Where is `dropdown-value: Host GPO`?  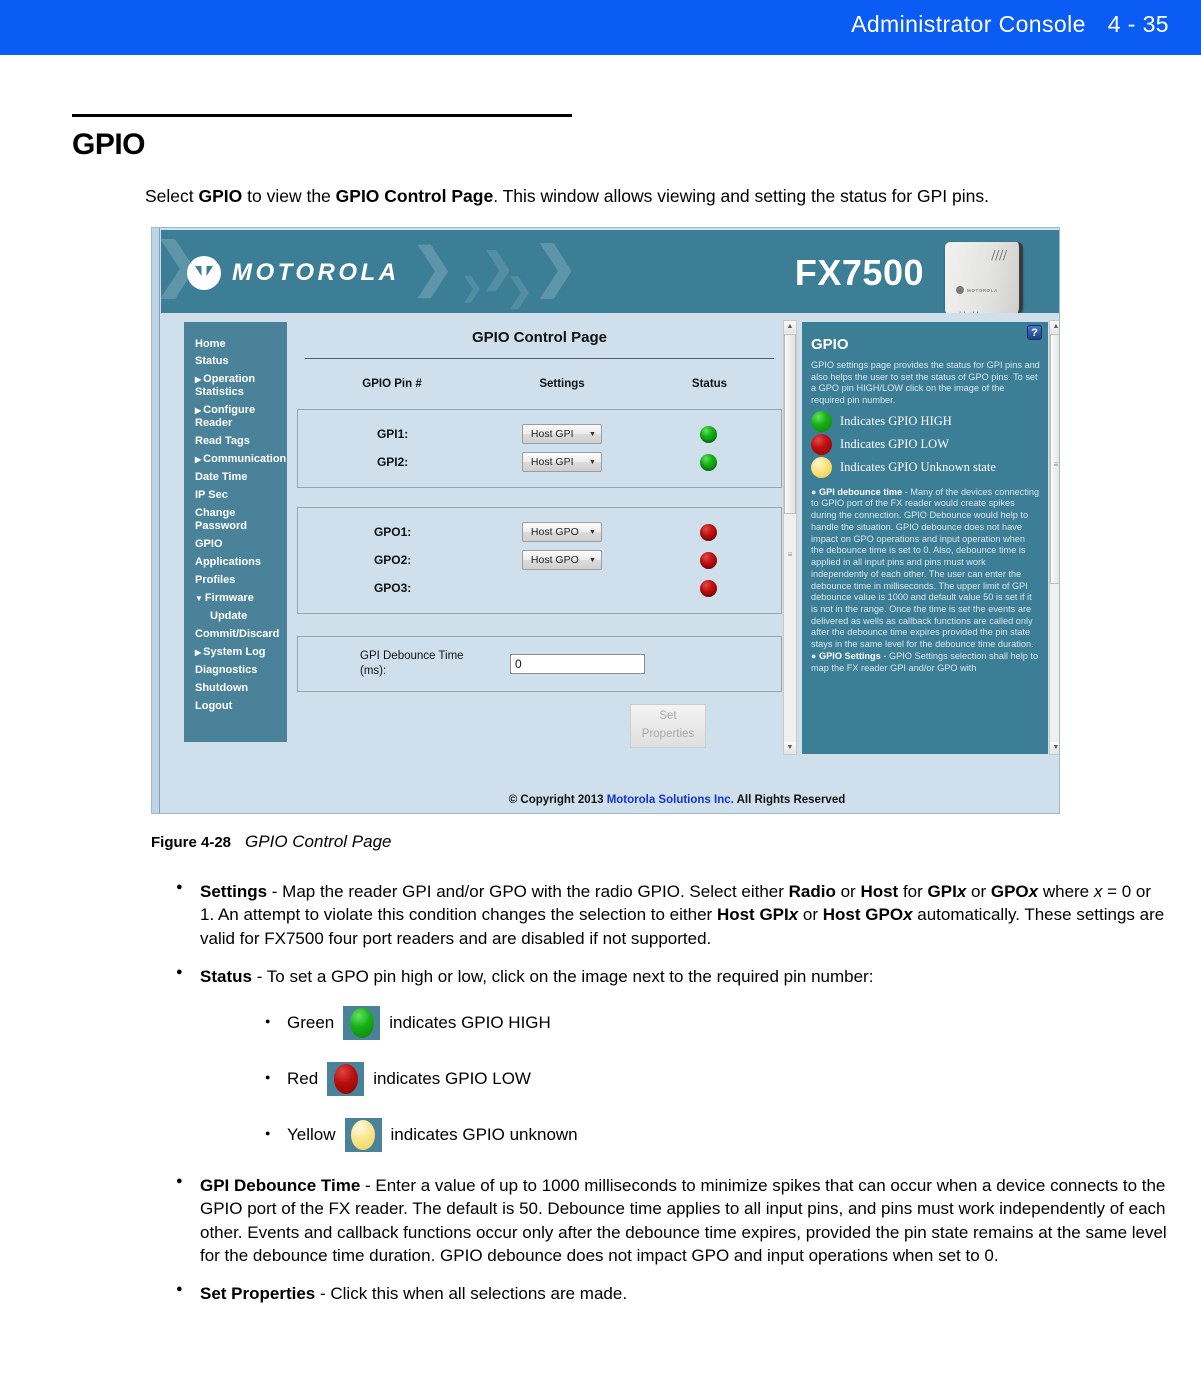
dropdown-value: Host GPO is located at coordinates (554, 532).